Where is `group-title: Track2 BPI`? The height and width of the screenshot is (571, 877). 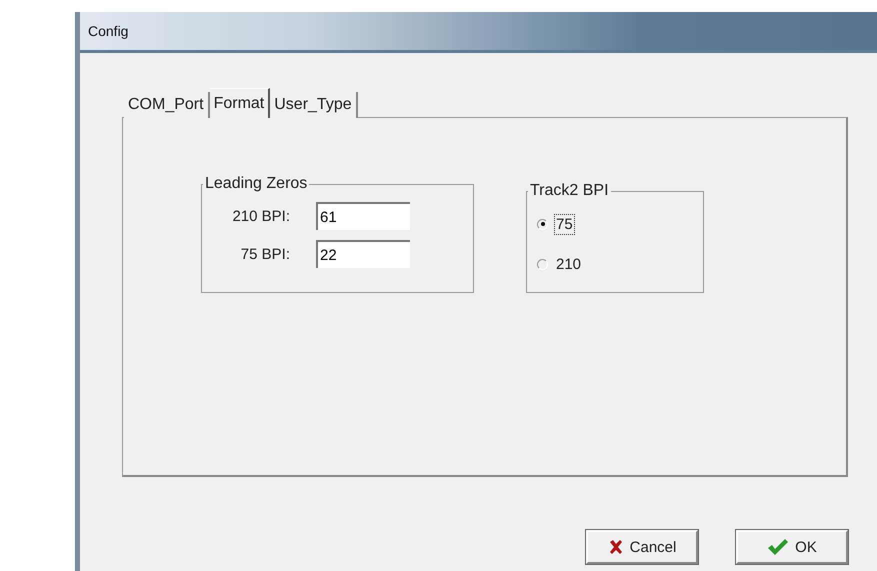 group-title: Track2 BPI is located at coordinates (569, 191).